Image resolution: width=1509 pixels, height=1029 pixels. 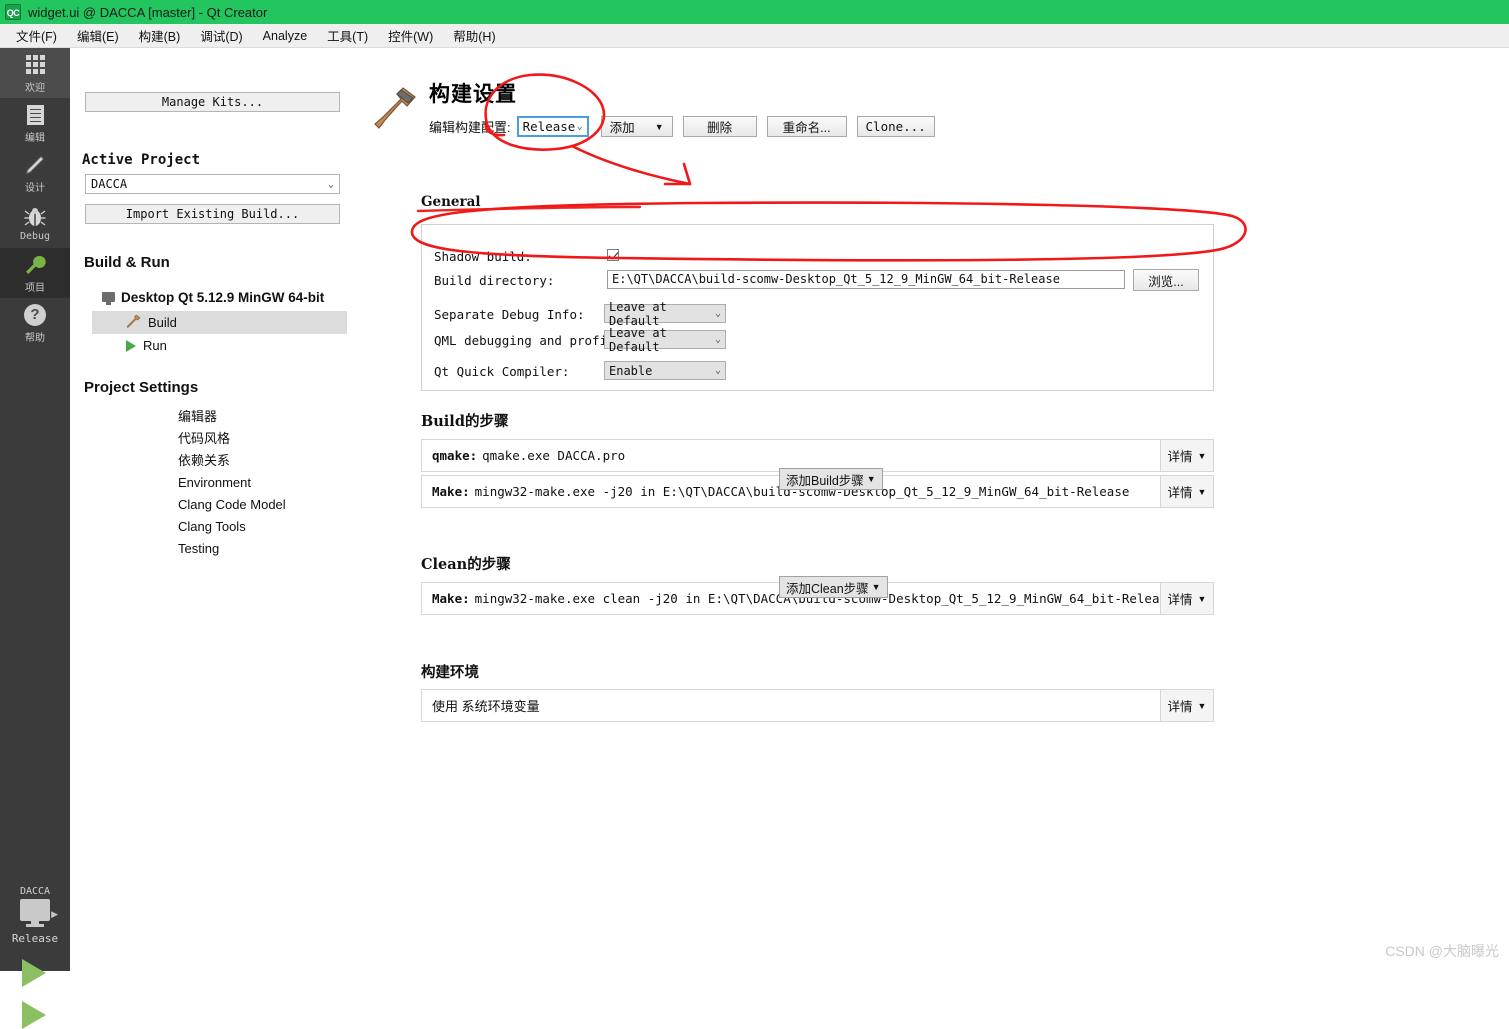 What do you see at coordinates (636, 126) in the screenshot?
I see `add-config-button: 添加 ▼` at bounding box center [636, 126].